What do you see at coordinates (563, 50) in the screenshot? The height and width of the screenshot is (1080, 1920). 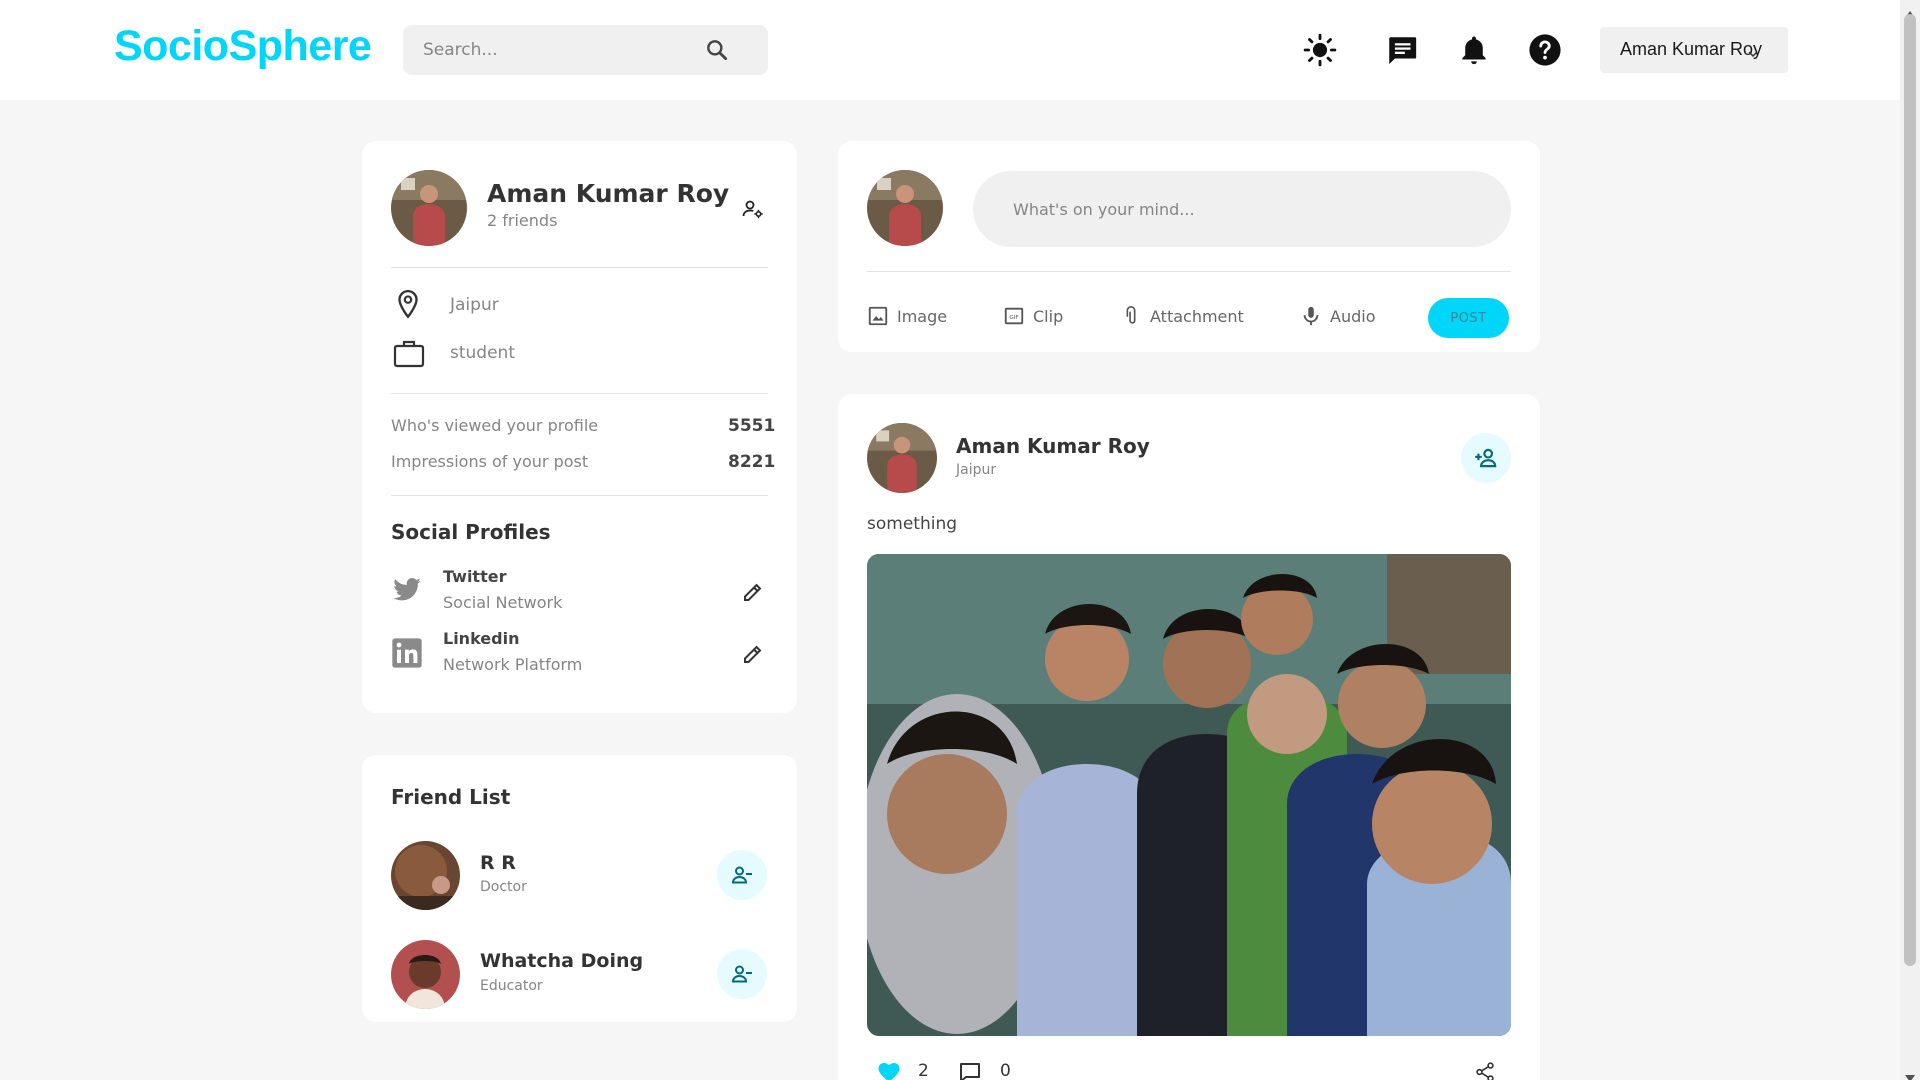 I see `search-input` at bounding box center [563, 50].